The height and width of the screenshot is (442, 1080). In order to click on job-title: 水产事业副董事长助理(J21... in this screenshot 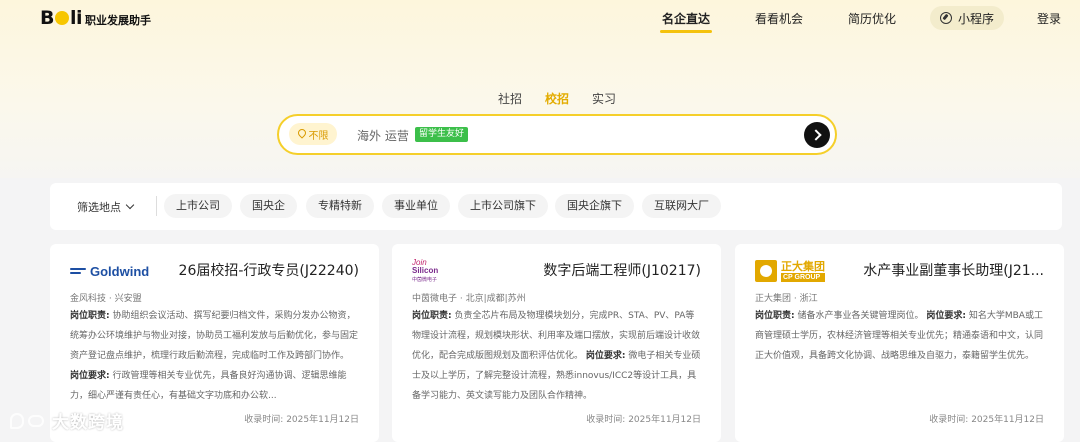, I will do `click(953, 270)`.